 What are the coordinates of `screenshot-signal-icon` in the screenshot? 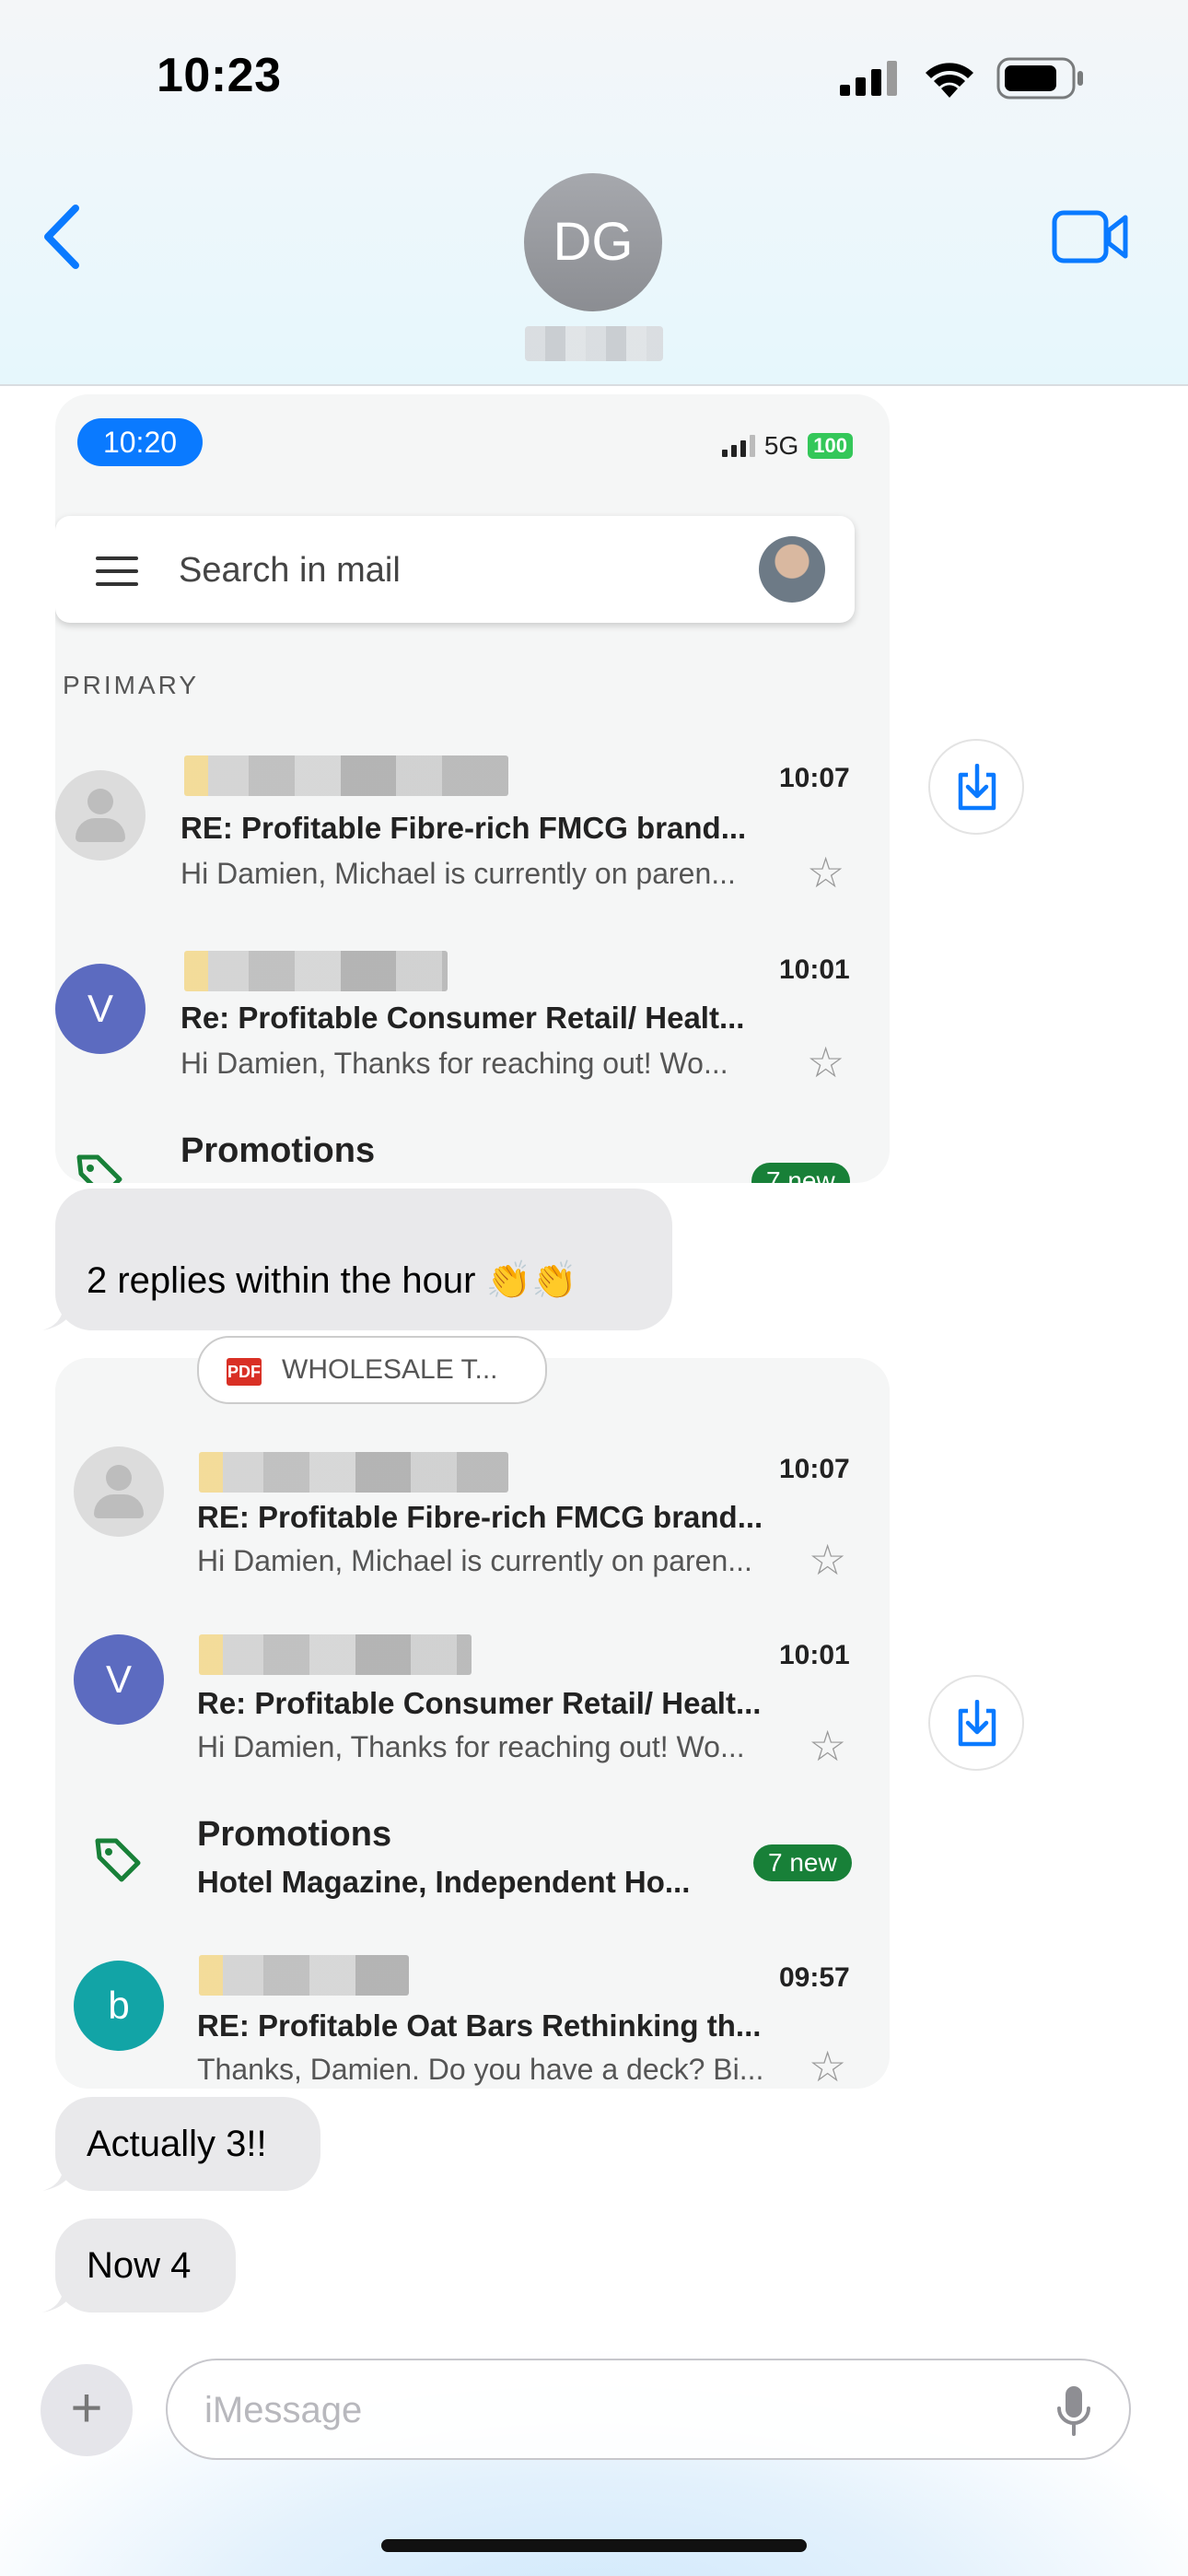 It's located at (738, 446).